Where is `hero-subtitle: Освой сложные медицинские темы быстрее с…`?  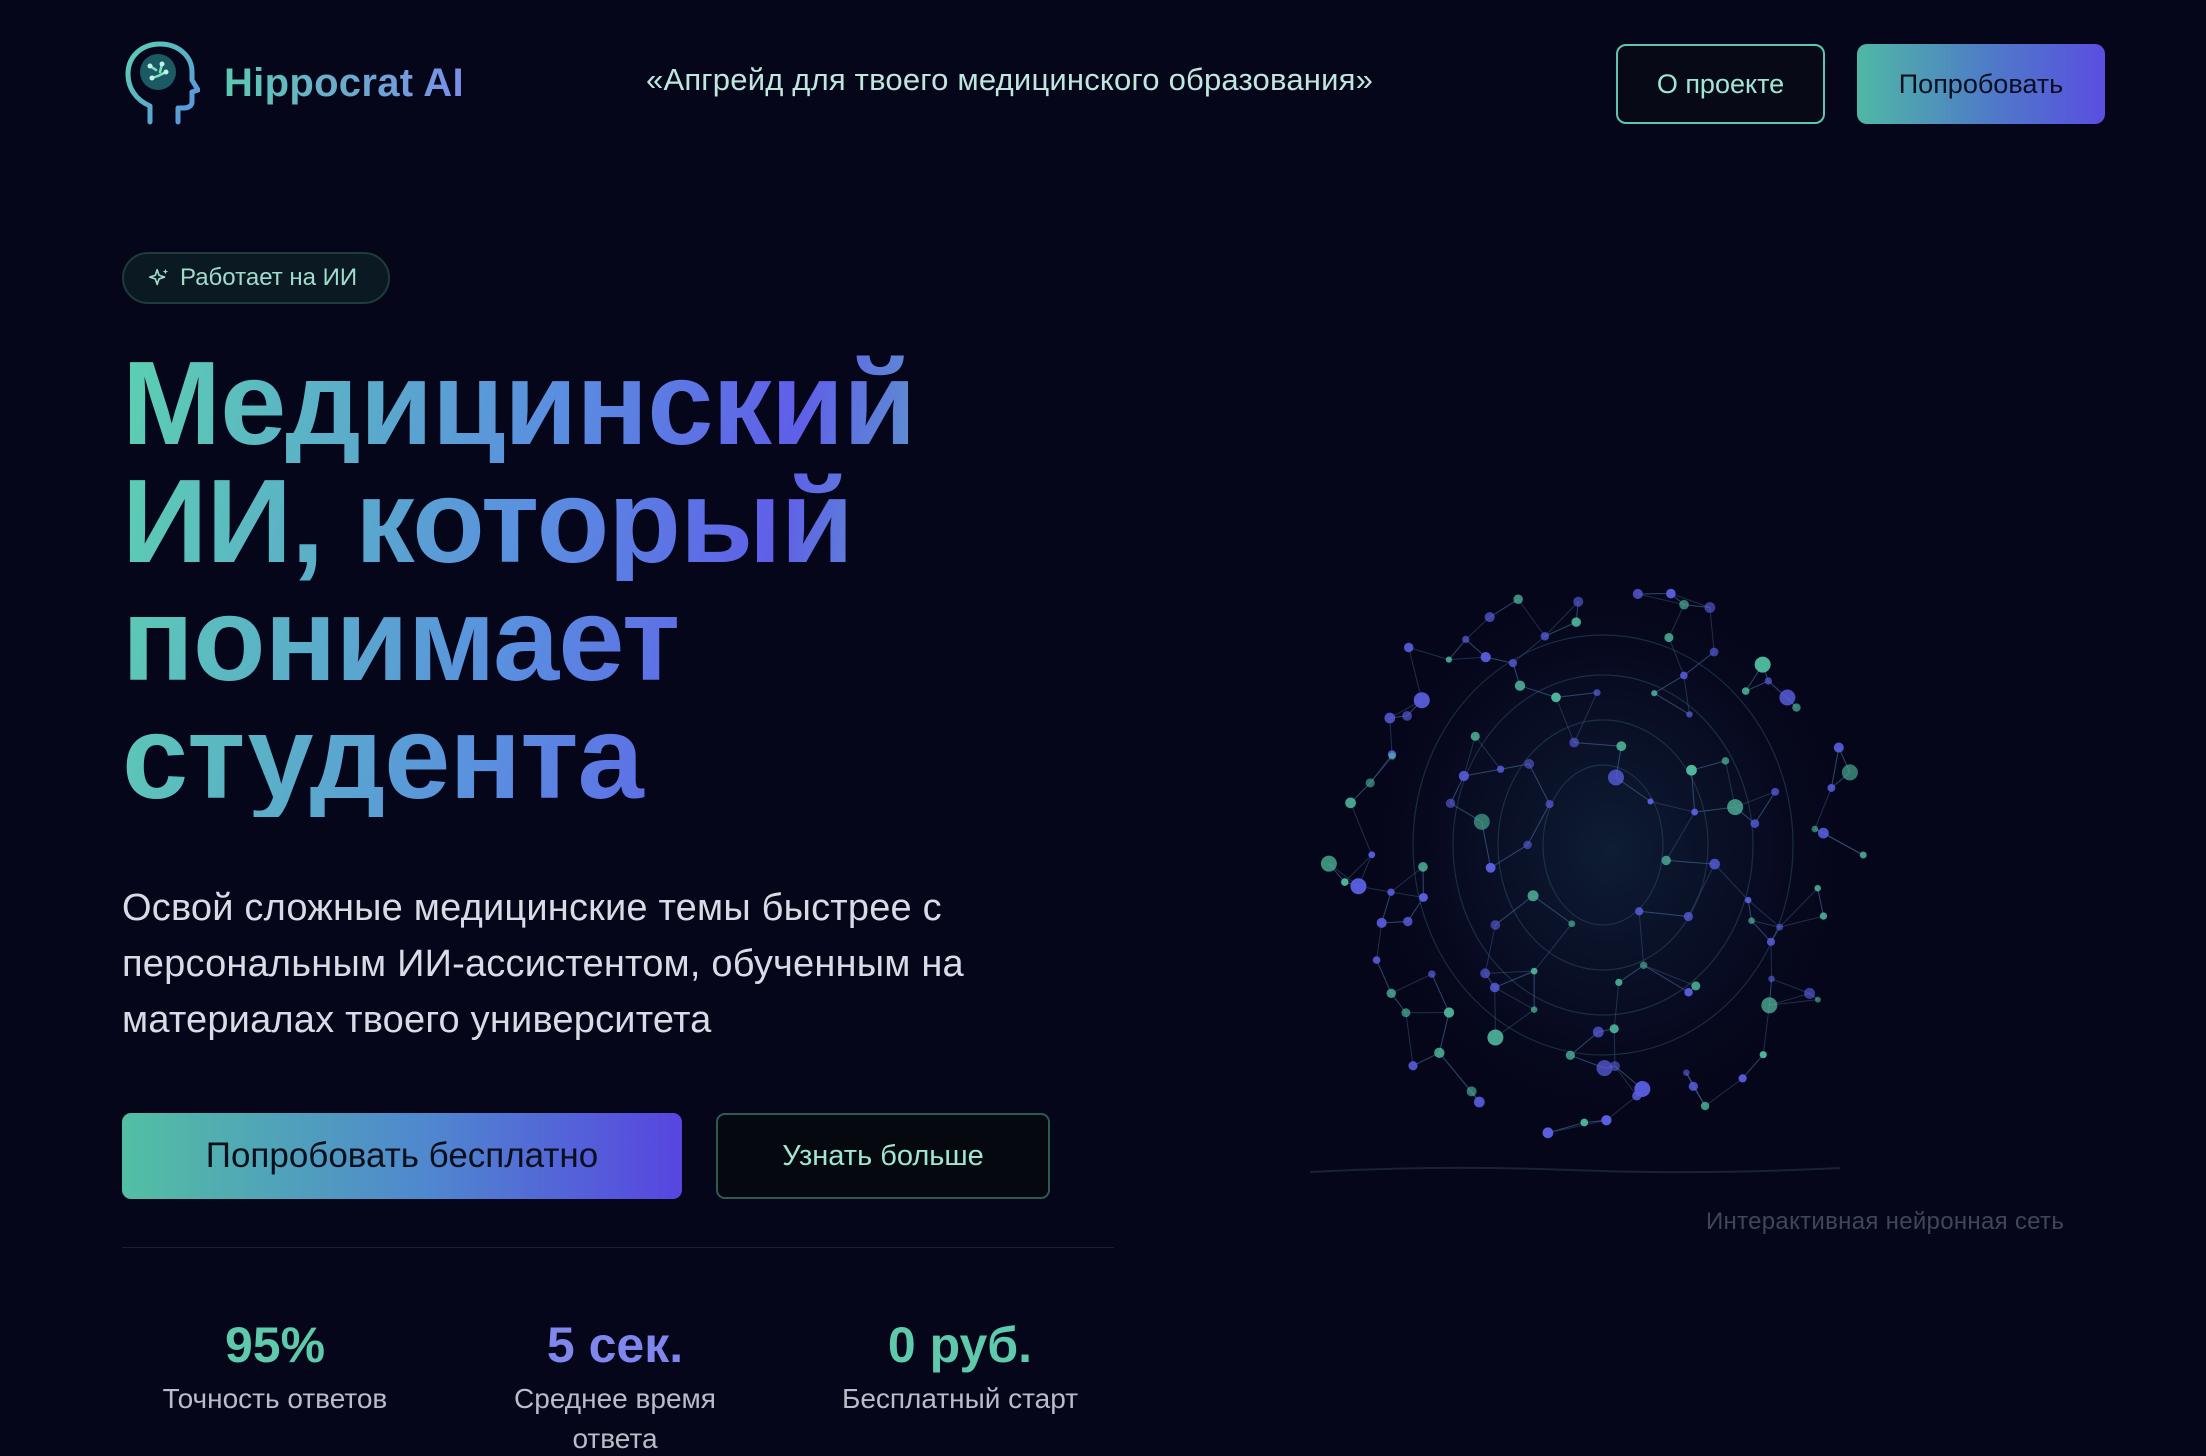 hero-subtitle: Освой сложные медицинские темы быстрее с… is located at coordinates (622, 964).